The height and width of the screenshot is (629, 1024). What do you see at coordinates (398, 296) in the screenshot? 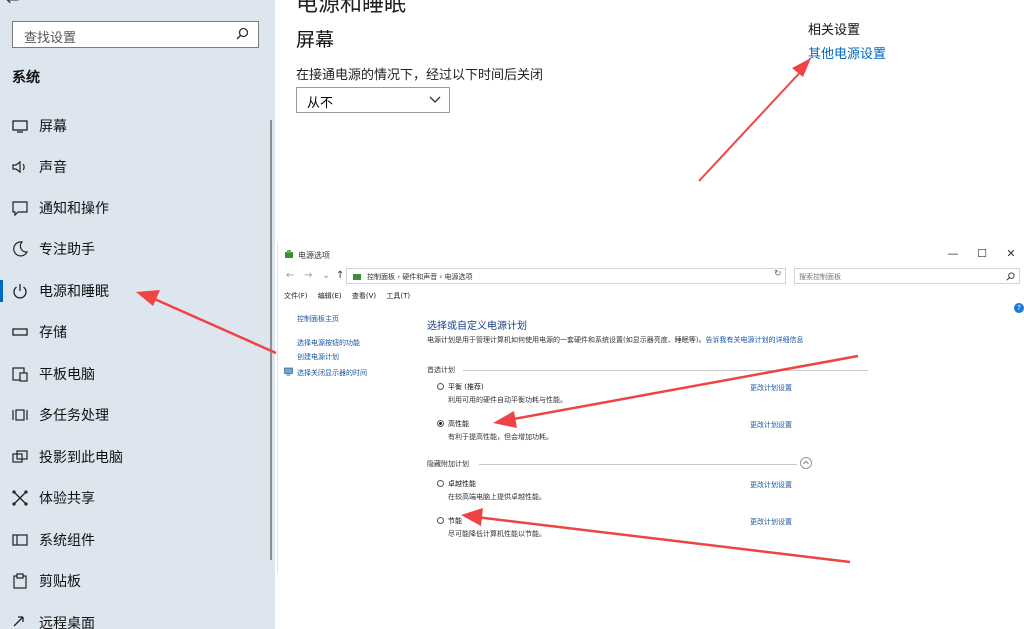
I see `menu-tools: 工具(T)` at bounding box center [398, 296].